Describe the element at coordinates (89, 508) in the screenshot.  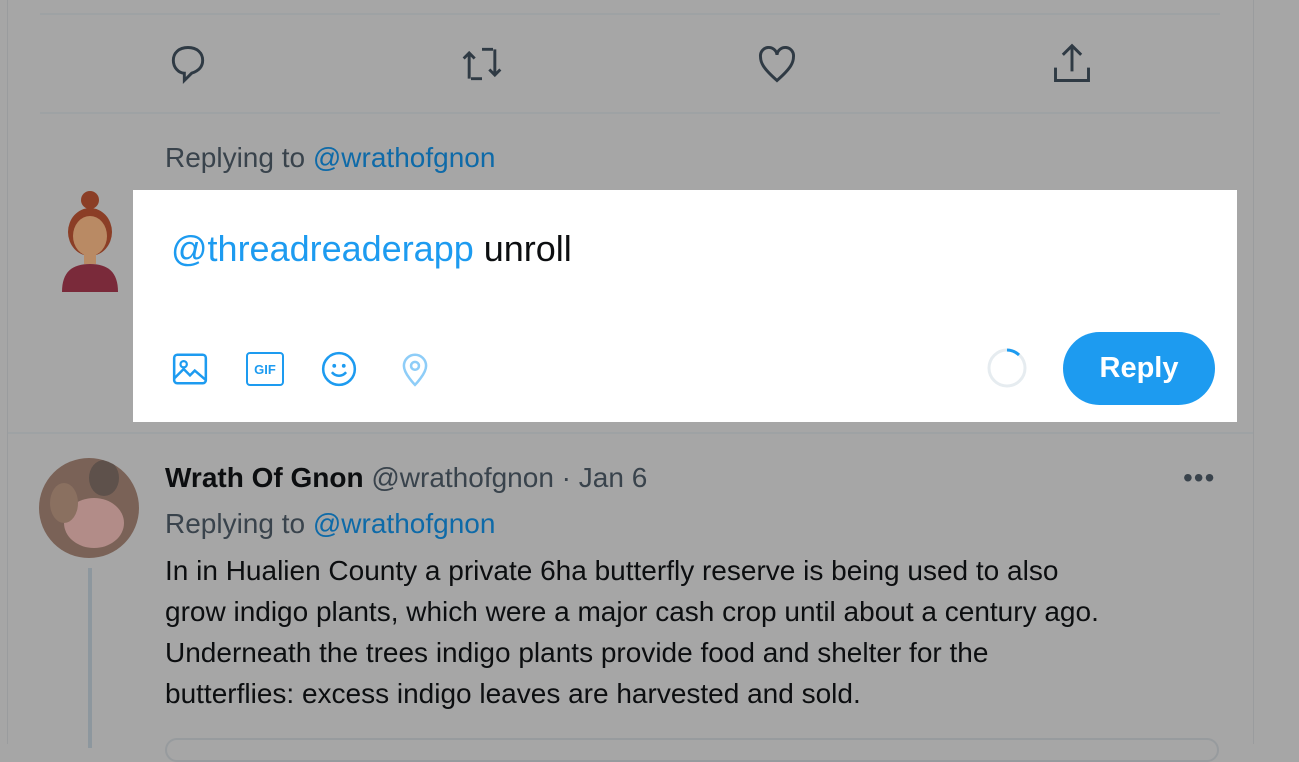
I see `tweet-author-avatar` at that location.